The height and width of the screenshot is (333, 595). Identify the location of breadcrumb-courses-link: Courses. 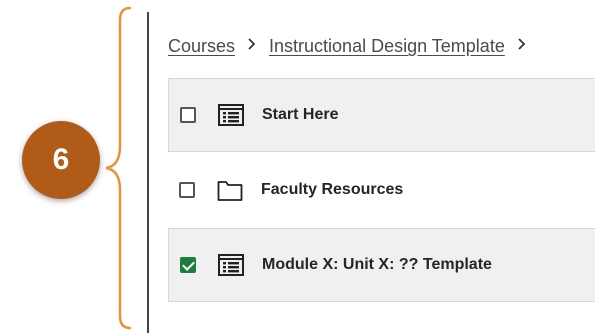
(201, 46).